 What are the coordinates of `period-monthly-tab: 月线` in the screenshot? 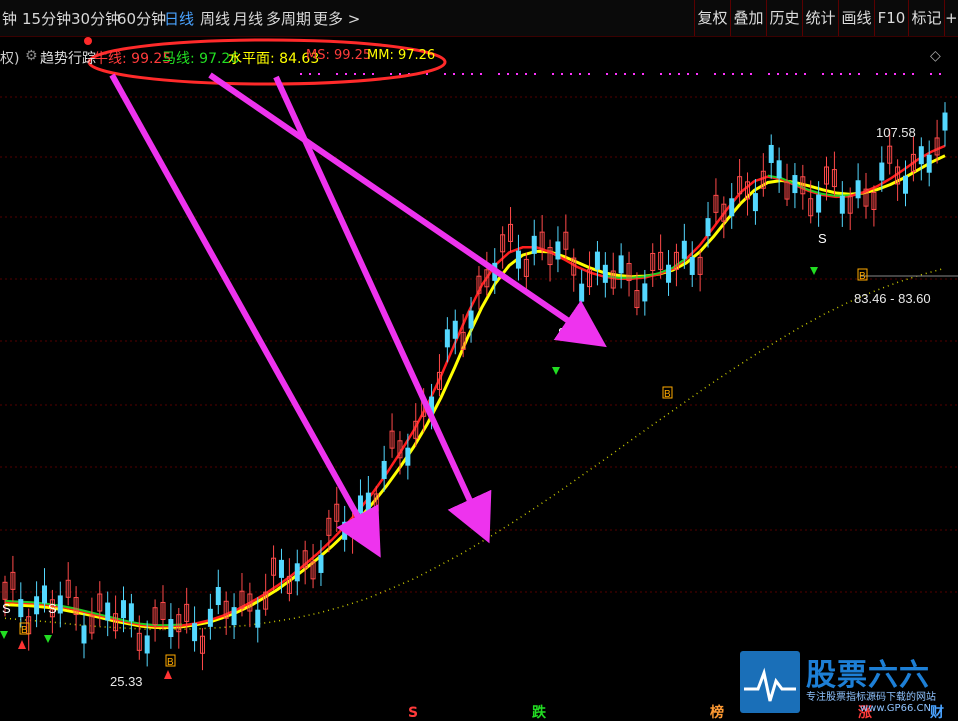 It's located at (248, 18).